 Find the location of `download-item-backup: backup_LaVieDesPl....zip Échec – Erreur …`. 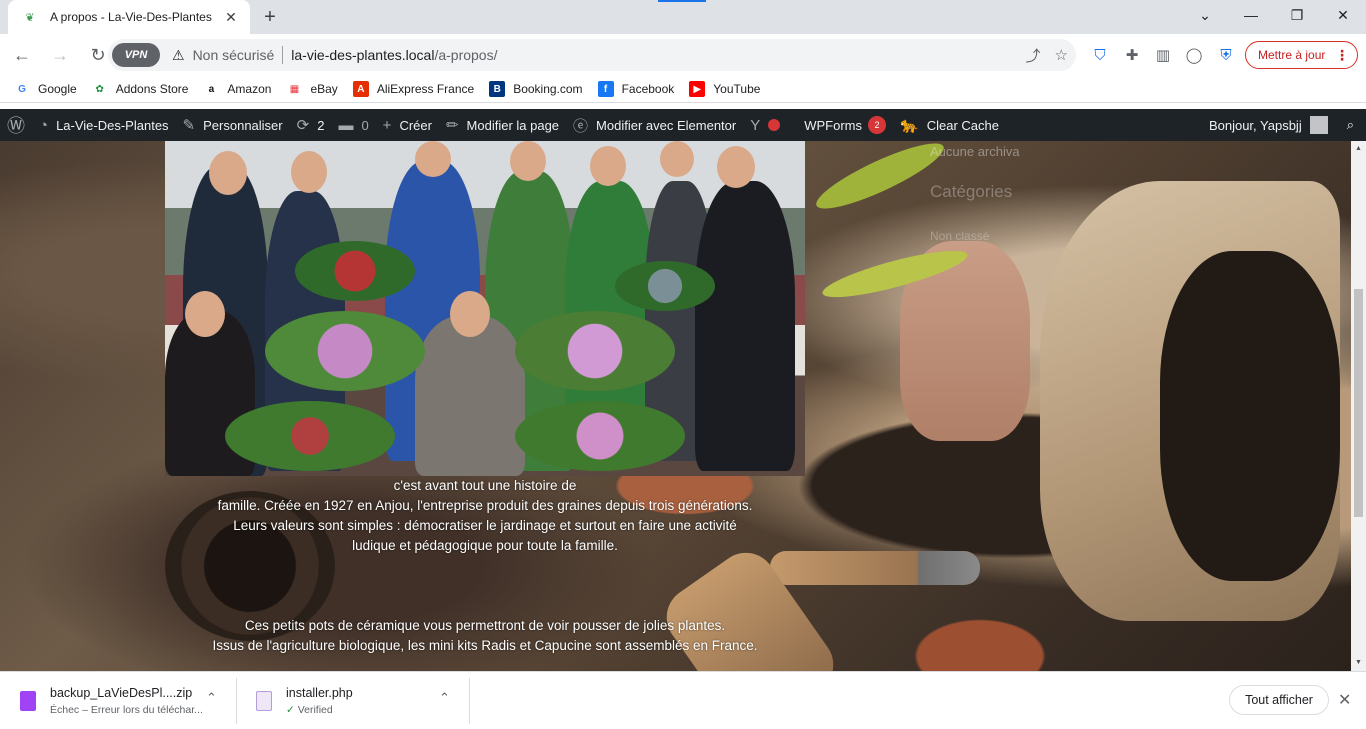

download-item-backup: backup_LaVieDesPl....zip Échec – Erreur … is located at coordinates (118, 700).